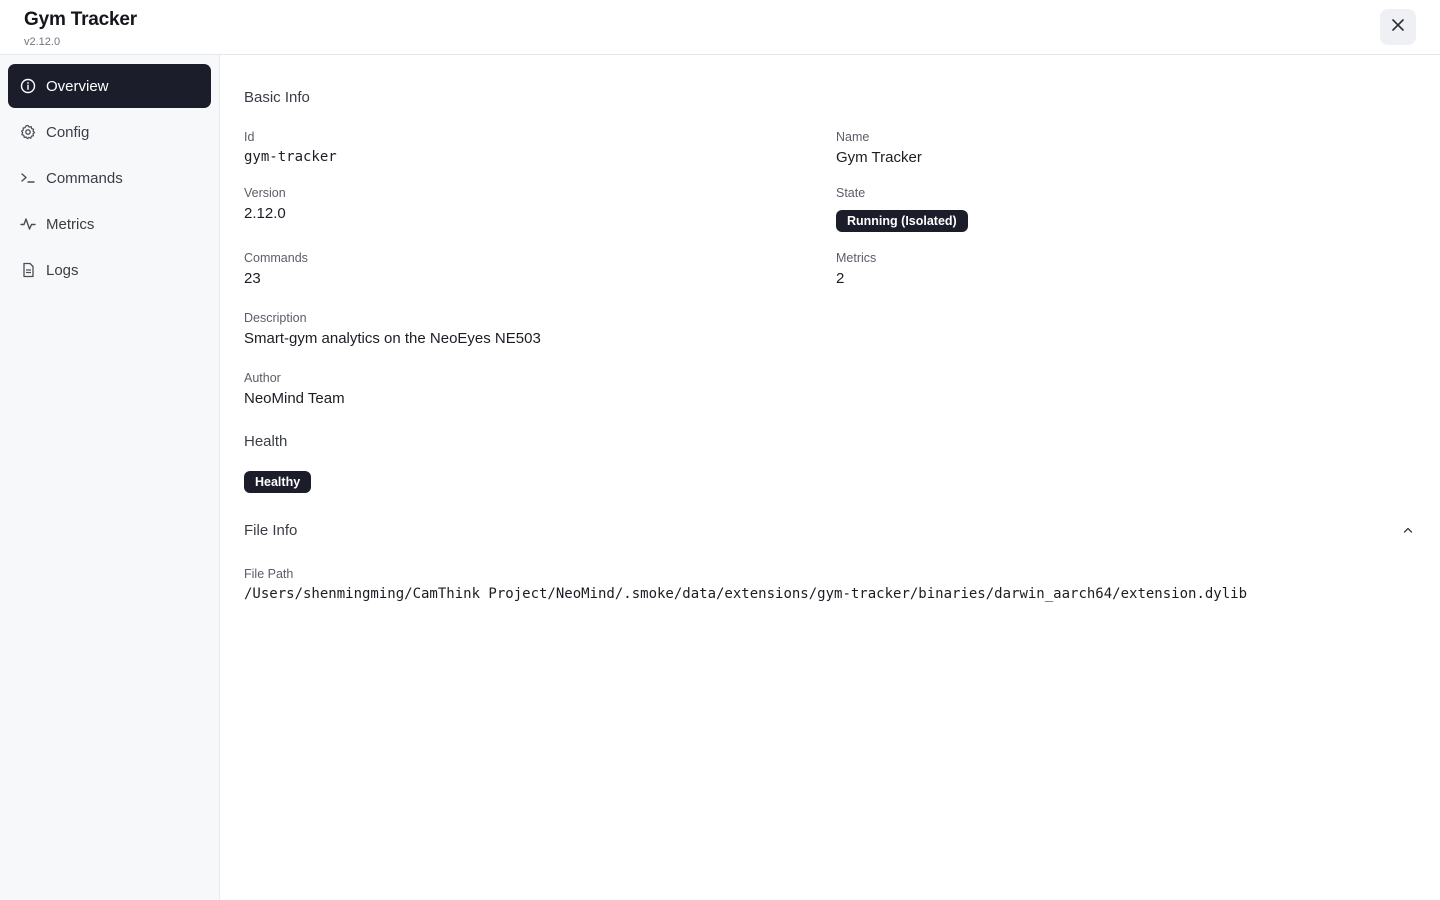  I want to click on info-icon, so click(28, 86).